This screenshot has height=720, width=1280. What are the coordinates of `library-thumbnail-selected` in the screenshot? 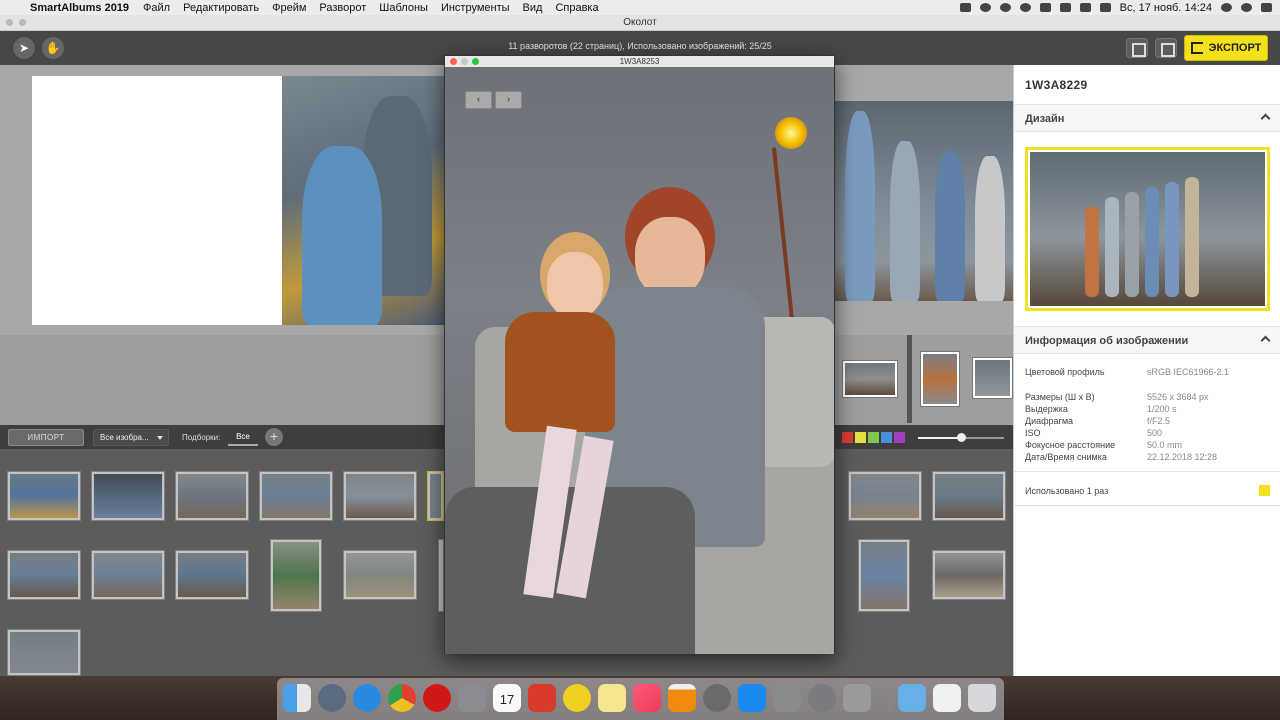 It's located at (435, 496).